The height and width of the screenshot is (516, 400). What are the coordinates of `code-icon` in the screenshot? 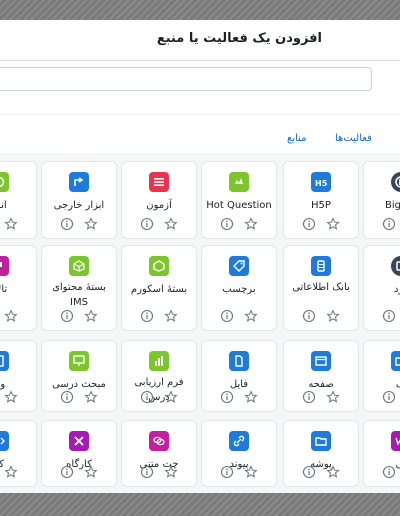 It's located at (4, 441).